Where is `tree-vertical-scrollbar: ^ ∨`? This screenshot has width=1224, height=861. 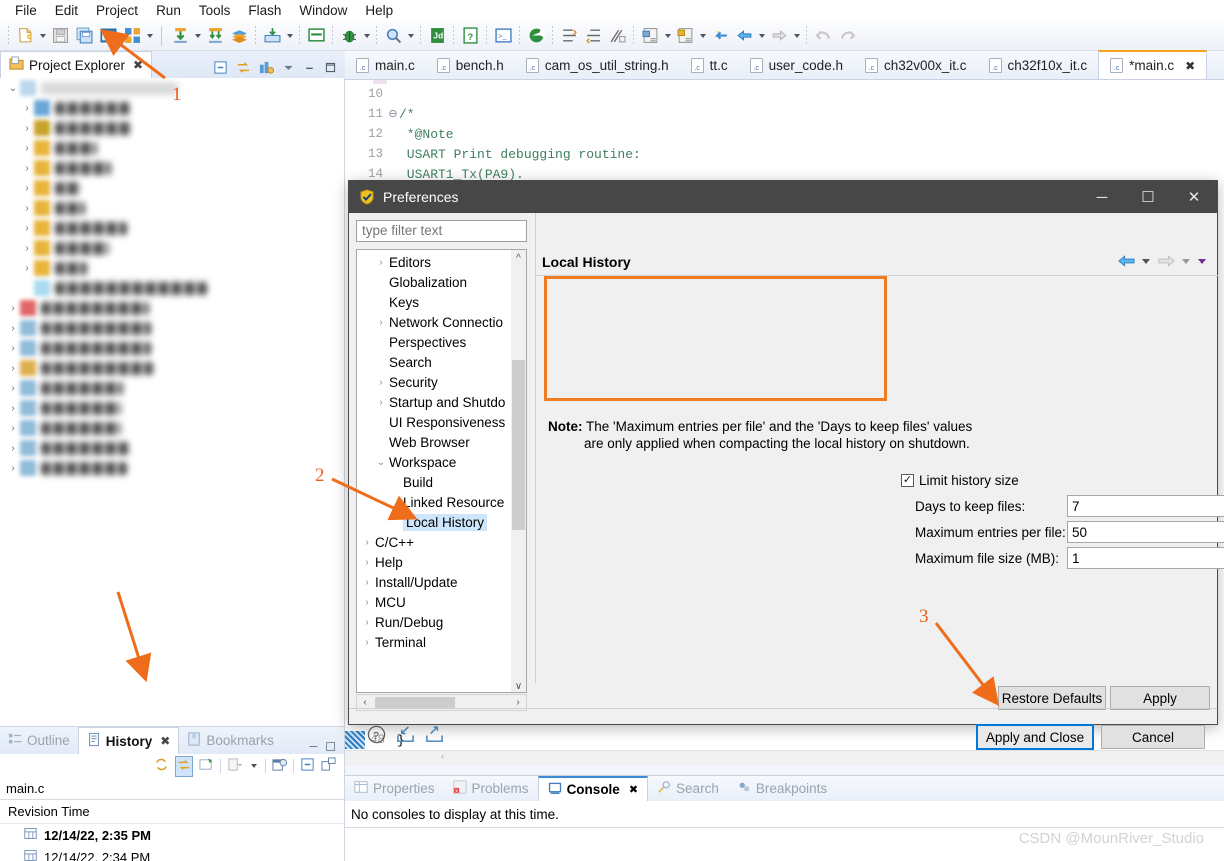
tree-vertical-scrollbar: ^ ∨ is located at coordinates (518, 471).